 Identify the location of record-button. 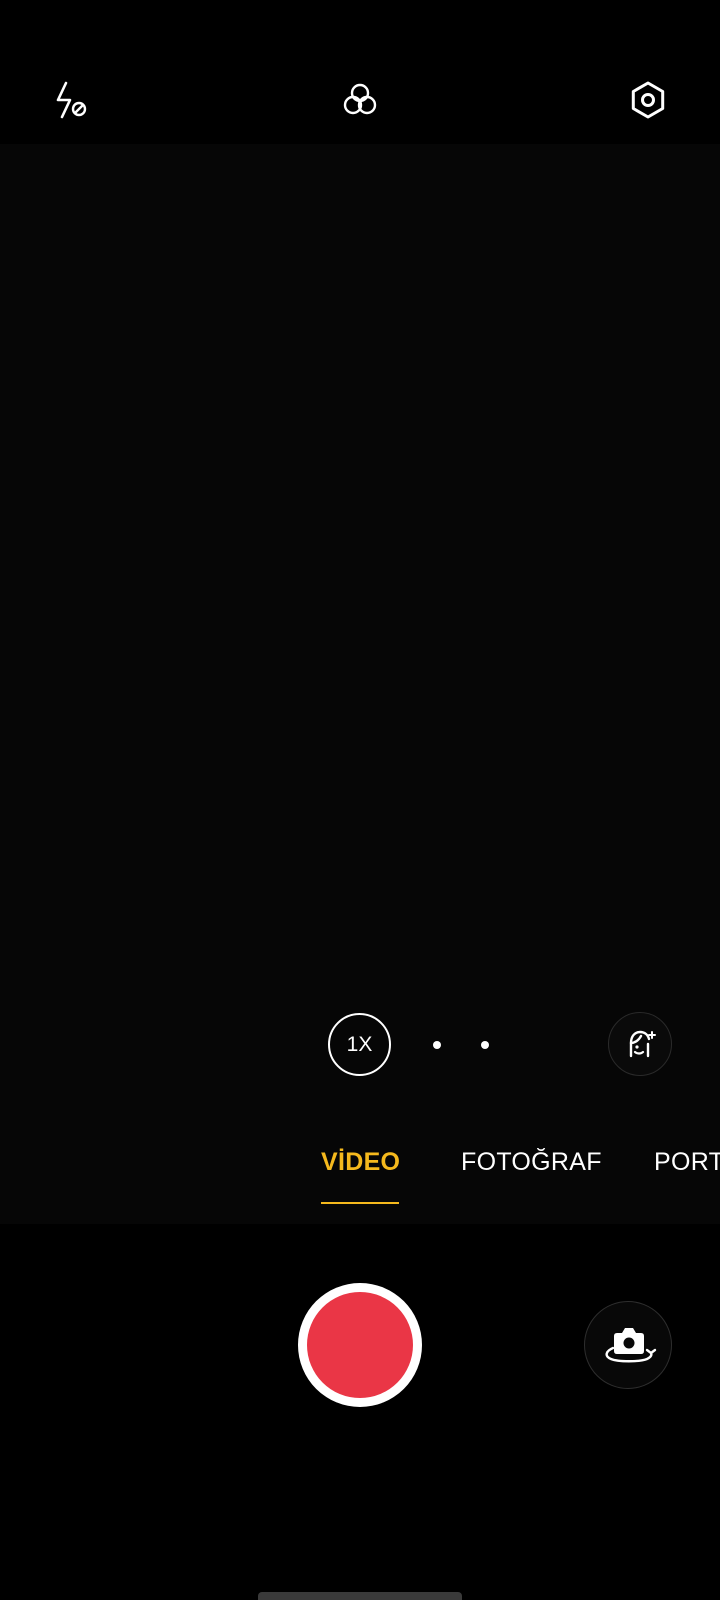
(360, 1345).